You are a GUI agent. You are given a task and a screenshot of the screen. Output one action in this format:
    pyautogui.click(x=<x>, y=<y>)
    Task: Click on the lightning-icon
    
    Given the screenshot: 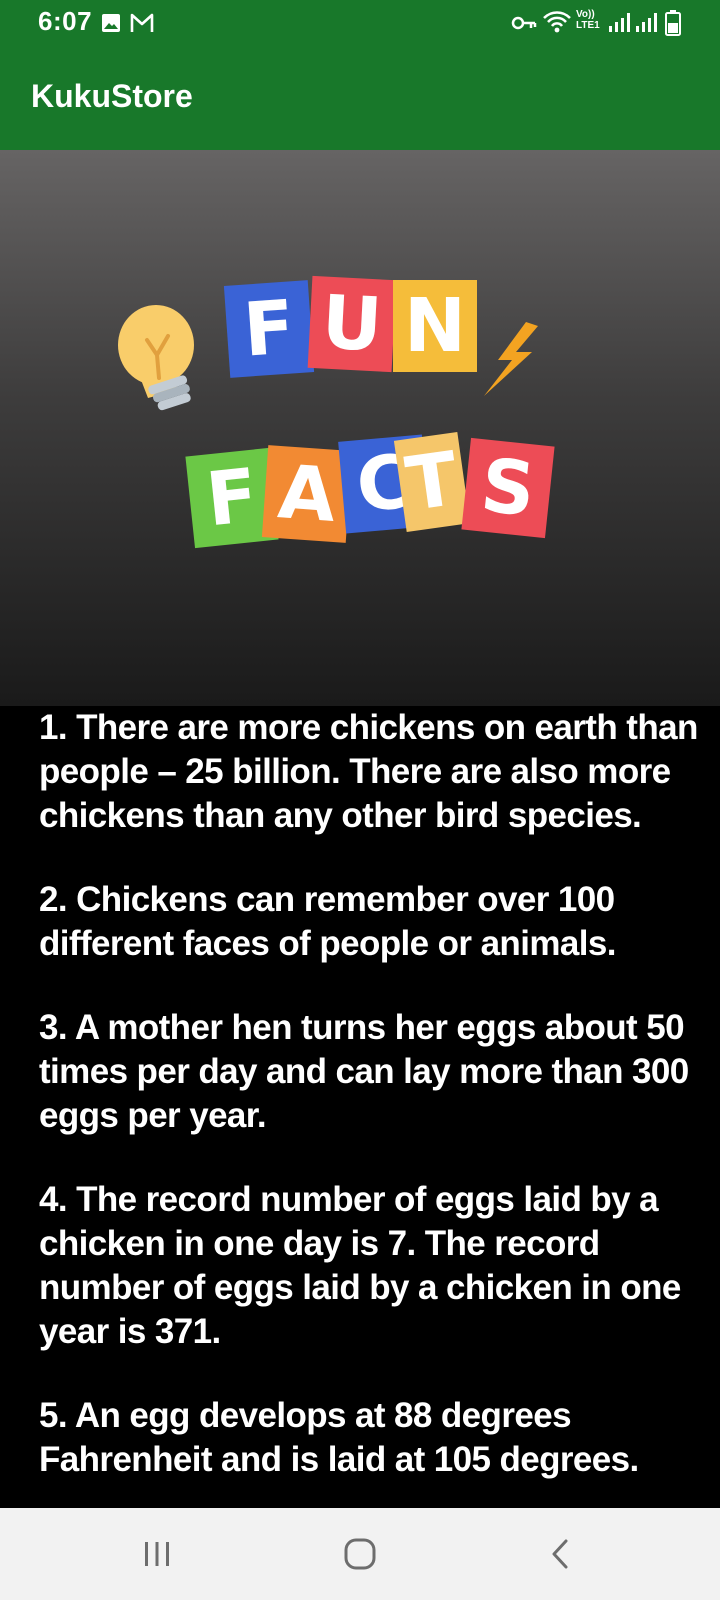 What is the action you would take?
    pyautogui.click(x=511, y=359)
    